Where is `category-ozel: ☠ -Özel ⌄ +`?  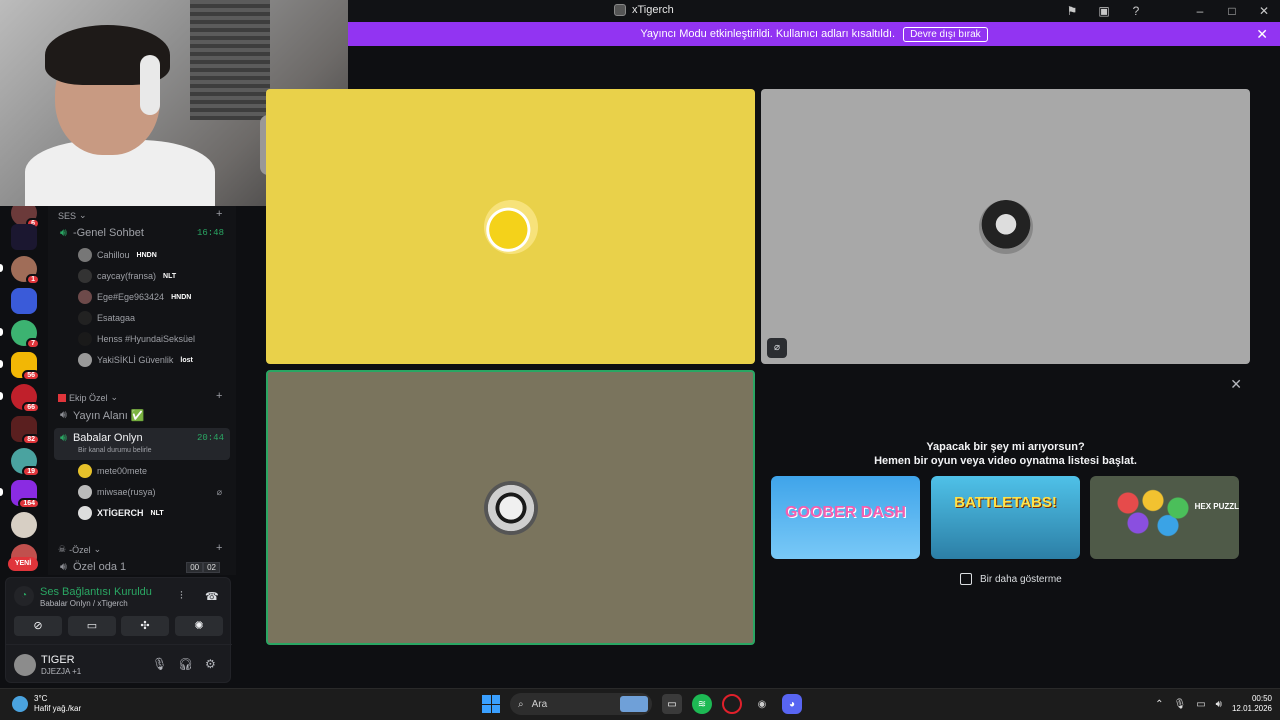 category-ozel: ☠ -Özel ⌄ + is located at coordinates (140, 548).